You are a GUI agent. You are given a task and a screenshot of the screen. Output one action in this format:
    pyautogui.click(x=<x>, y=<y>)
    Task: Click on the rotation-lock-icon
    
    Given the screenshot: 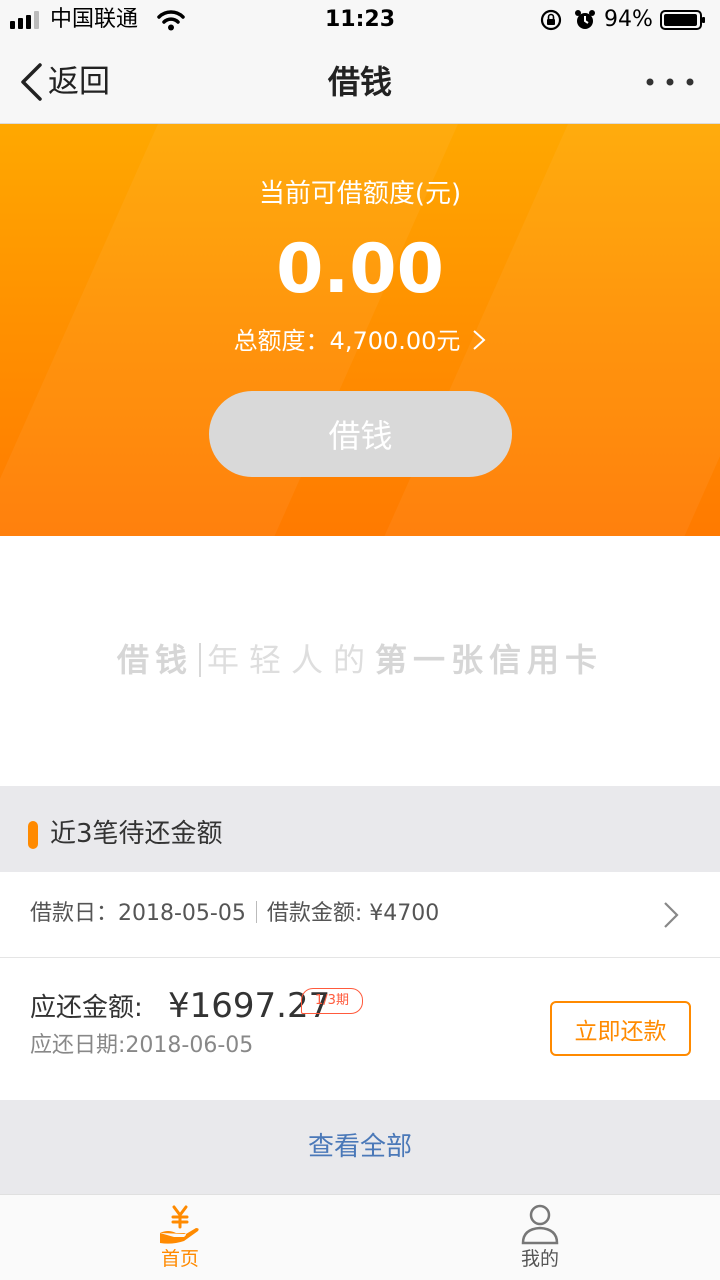 What is the action you would take?
    pyautogui.click(x=551, y=20)
    